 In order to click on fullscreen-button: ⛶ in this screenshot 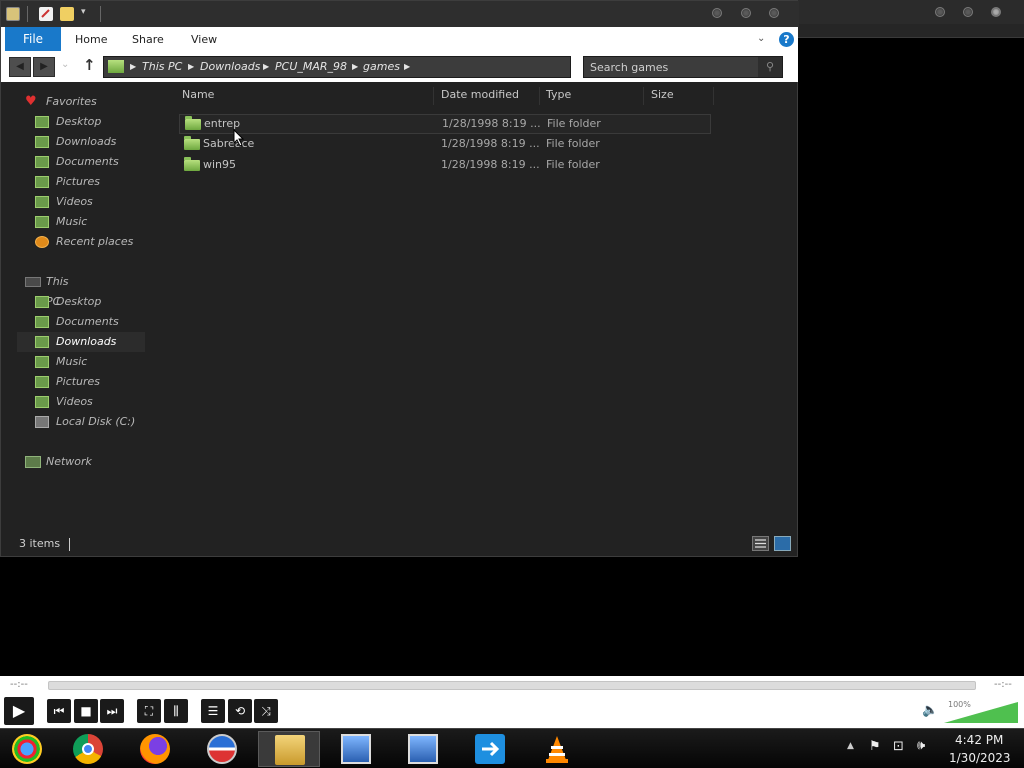, I will do `click(149, 711)`.